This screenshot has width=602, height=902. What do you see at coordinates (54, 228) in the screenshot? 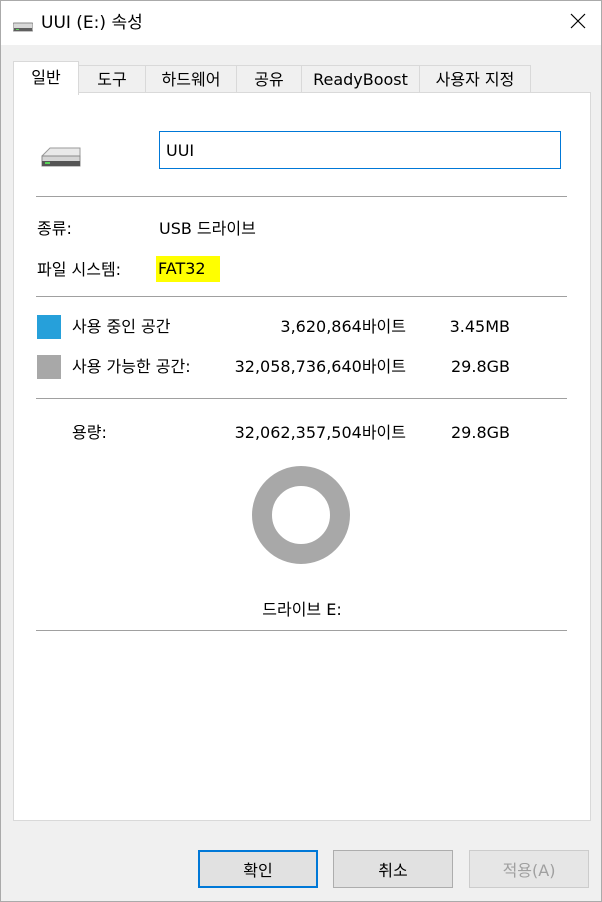
I see `type-label: 종류:` at bounding box center [54, 228].